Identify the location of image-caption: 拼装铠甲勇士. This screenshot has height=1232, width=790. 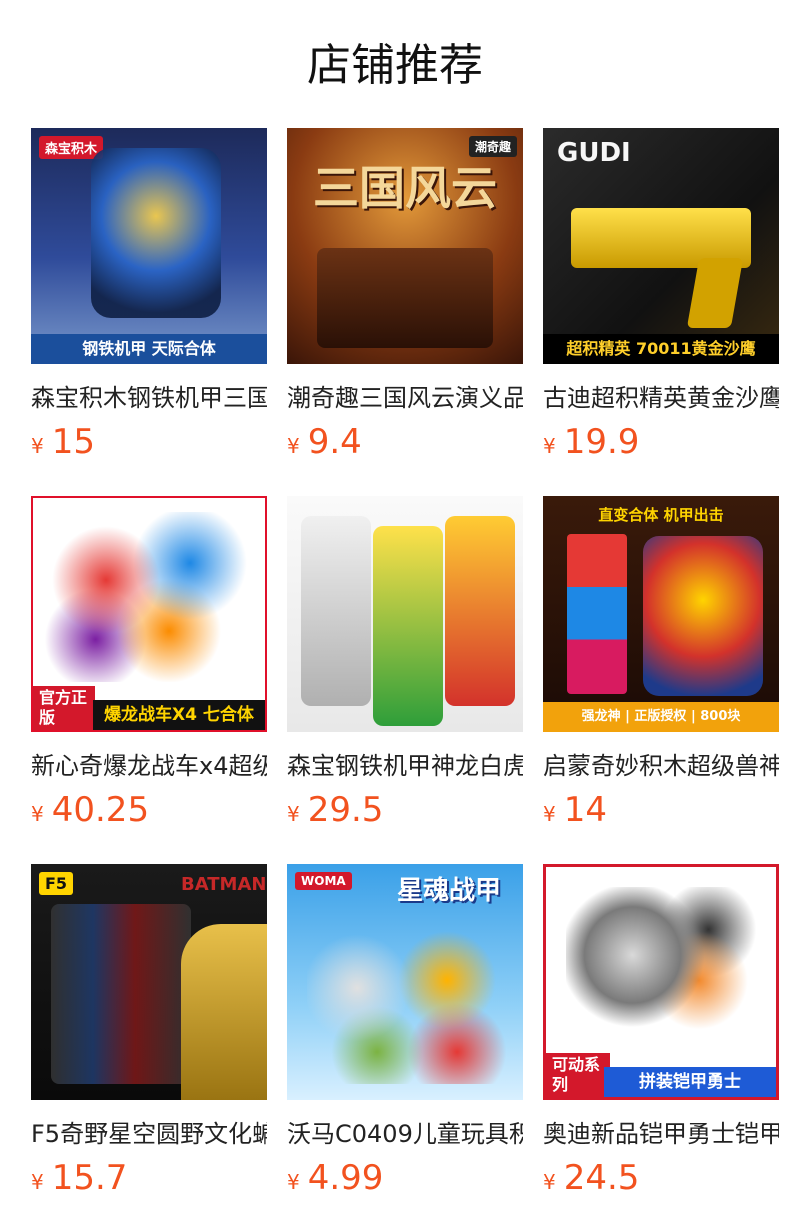
(690, 1082).